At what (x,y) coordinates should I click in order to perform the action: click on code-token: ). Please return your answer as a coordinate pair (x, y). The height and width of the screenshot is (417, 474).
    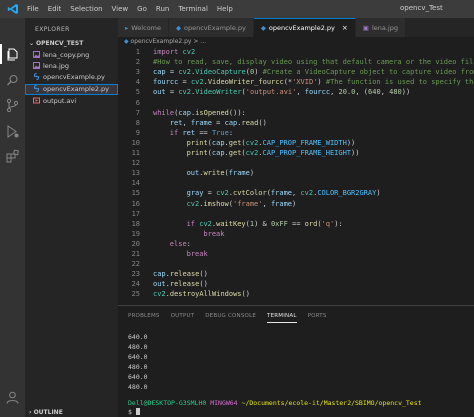
    Looking at the image, I should click on (321, 82).